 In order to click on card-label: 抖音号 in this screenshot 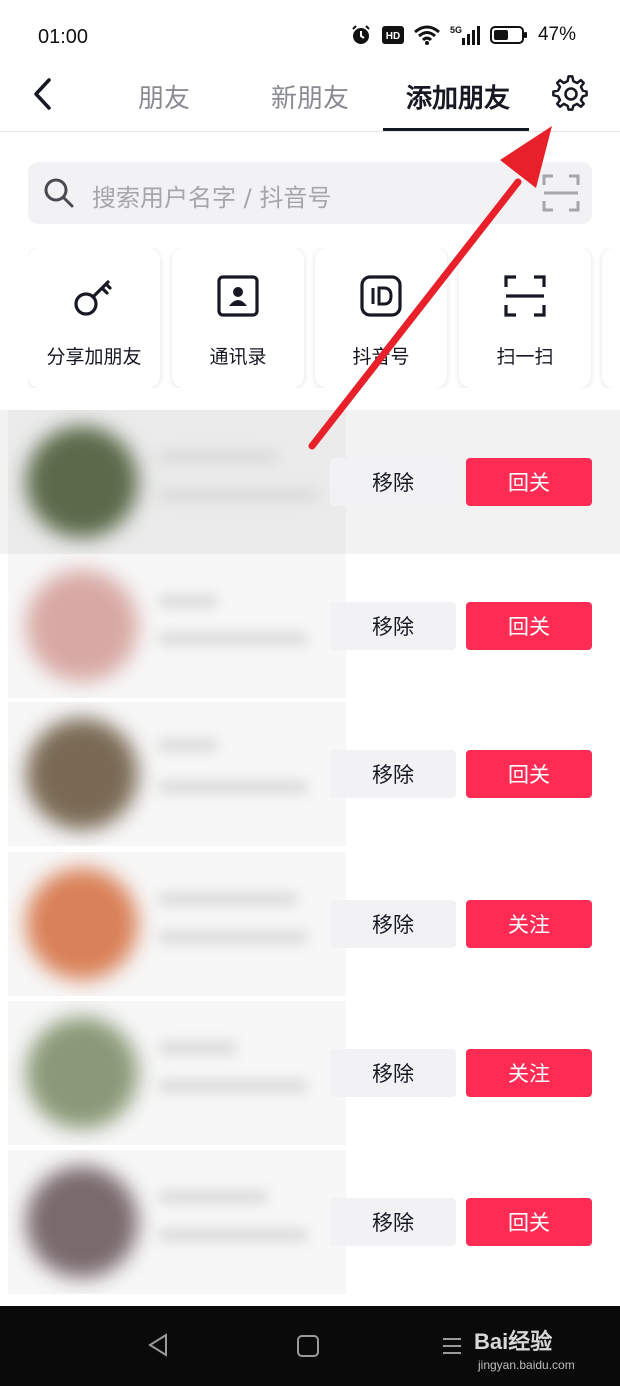, I will do `click(381, 357)`.